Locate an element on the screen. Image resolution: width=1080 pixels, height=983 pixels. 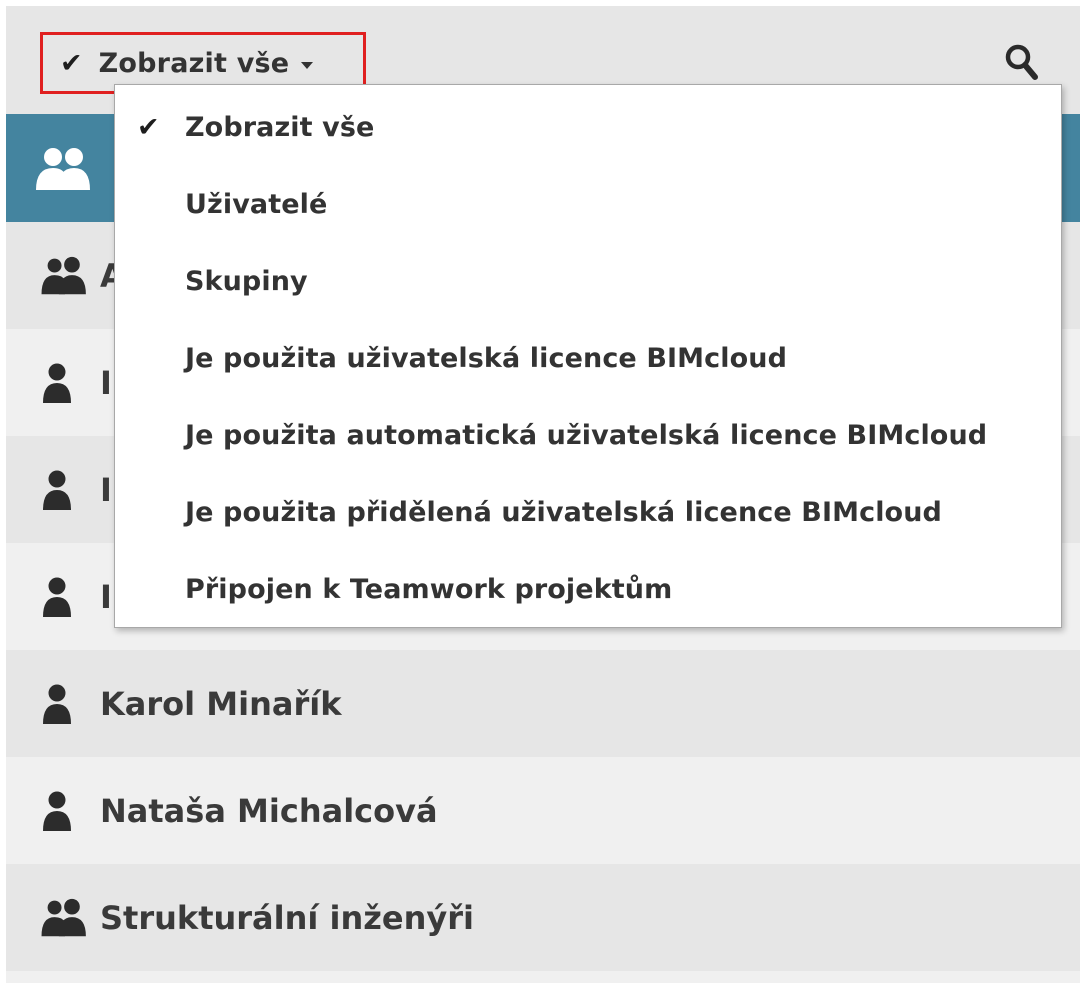
menu-item-show-all: ✔ Zobrazit vše is located at coordinates (588, 127).